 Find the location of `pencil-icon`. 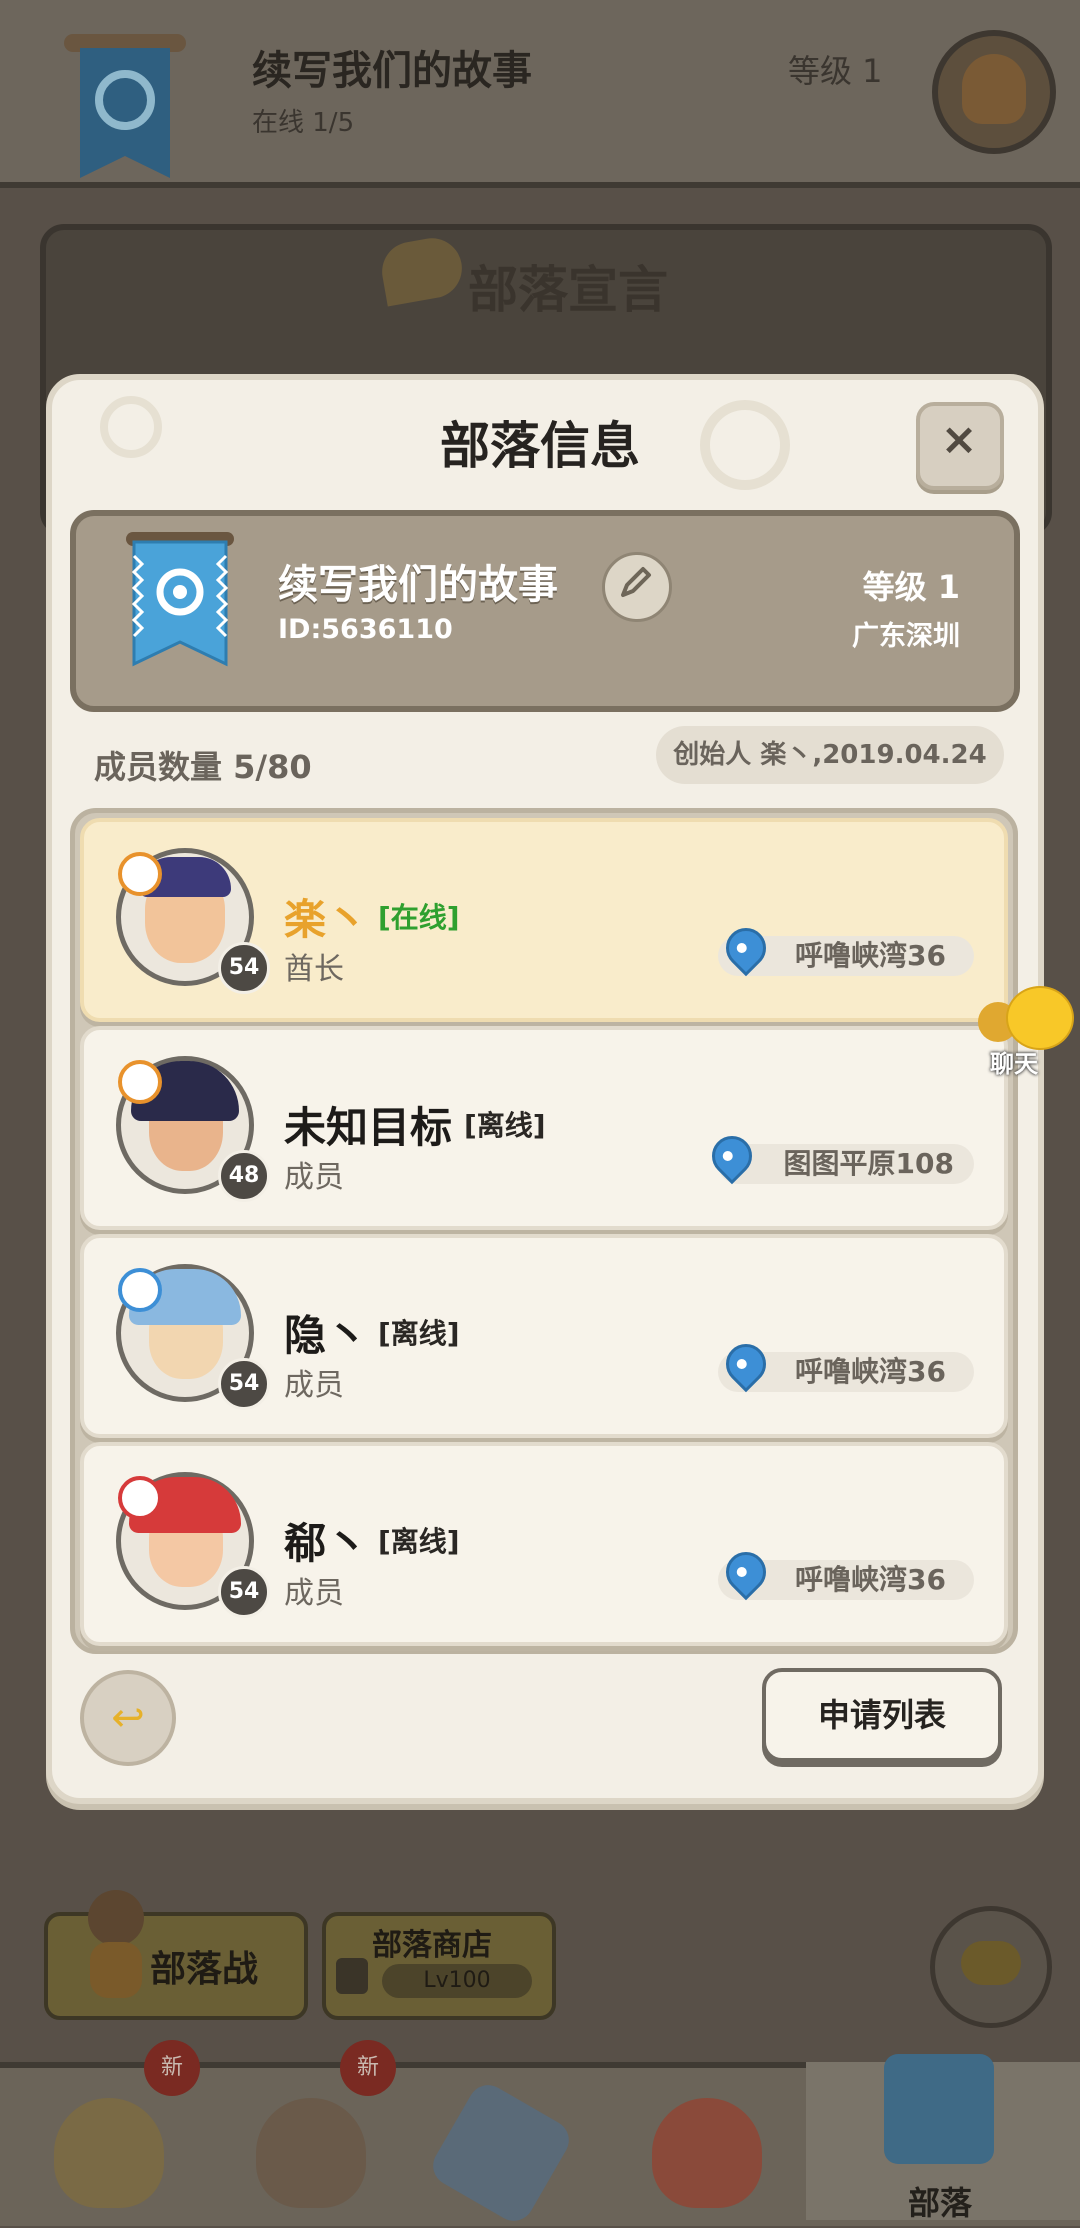

pencil-icon is located at coordinates (636, 582).